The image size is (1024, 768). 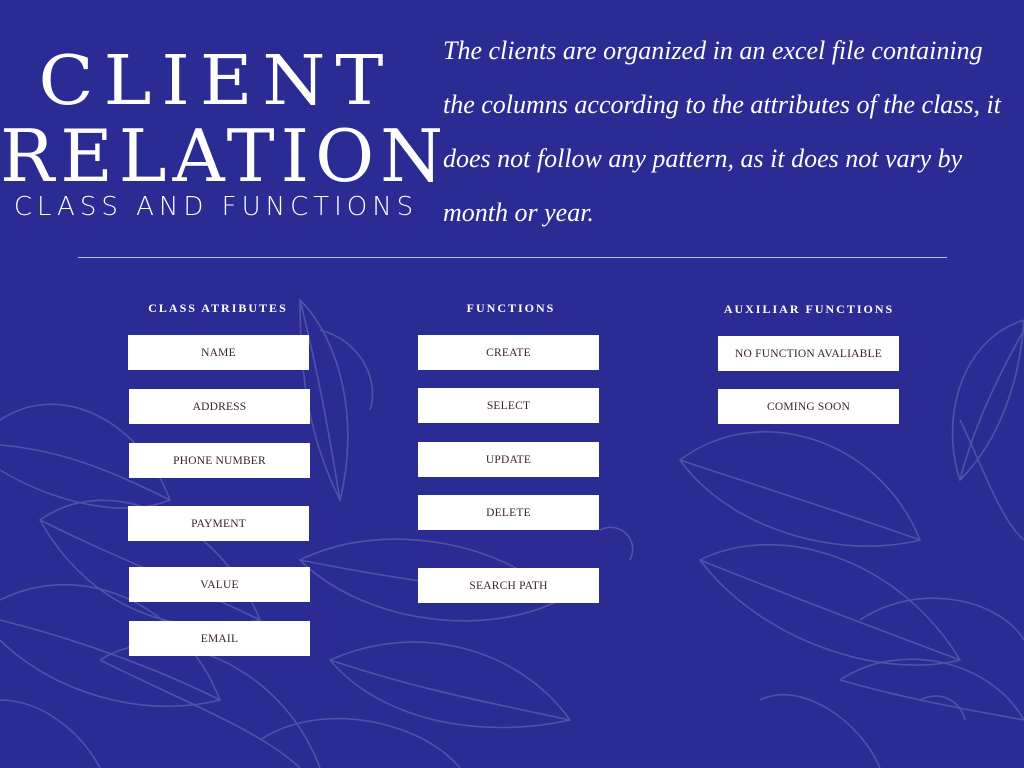 I want to click on attribute-payment-button: PAYMENT, so click(x=218, y=523).